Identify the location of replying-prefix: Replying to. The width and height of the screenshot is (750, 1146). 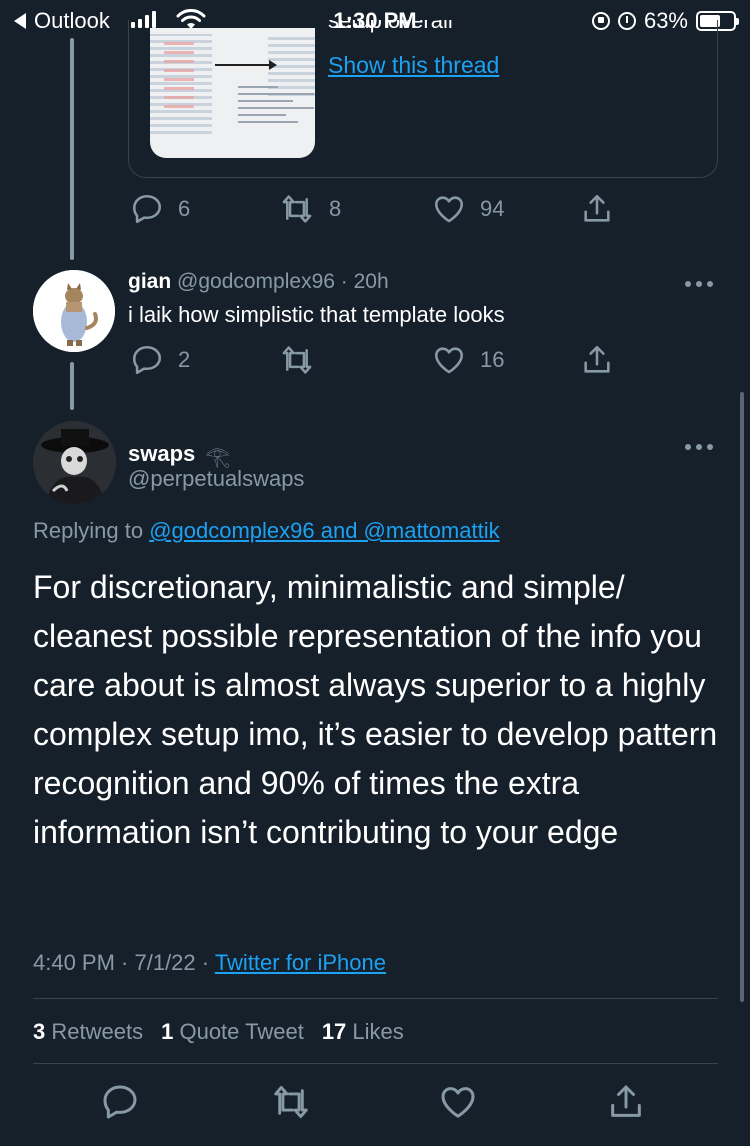
(91, 530).